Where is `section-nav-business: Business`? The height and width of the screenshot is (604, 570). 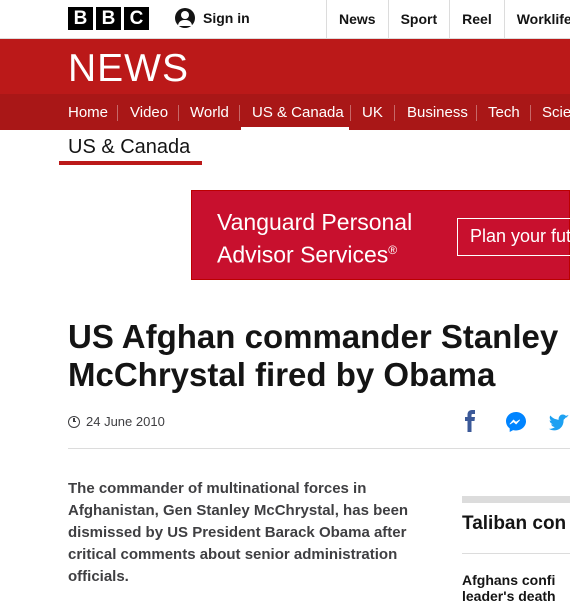
section-nav-business: Business is located at coordinates (437, 112).